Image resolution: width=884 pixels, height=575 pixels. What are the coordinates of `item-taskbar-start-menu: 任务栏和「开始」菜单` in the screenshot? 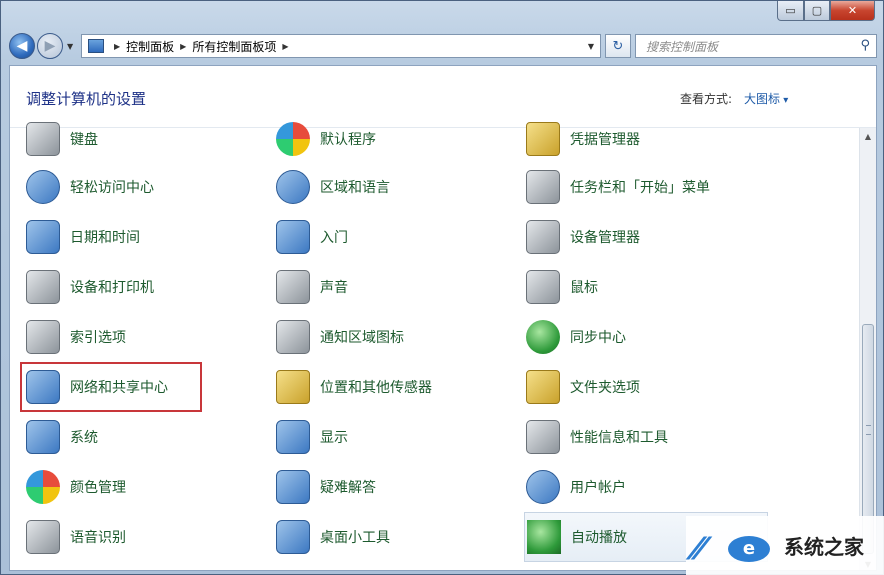 It's located at (641, 187).